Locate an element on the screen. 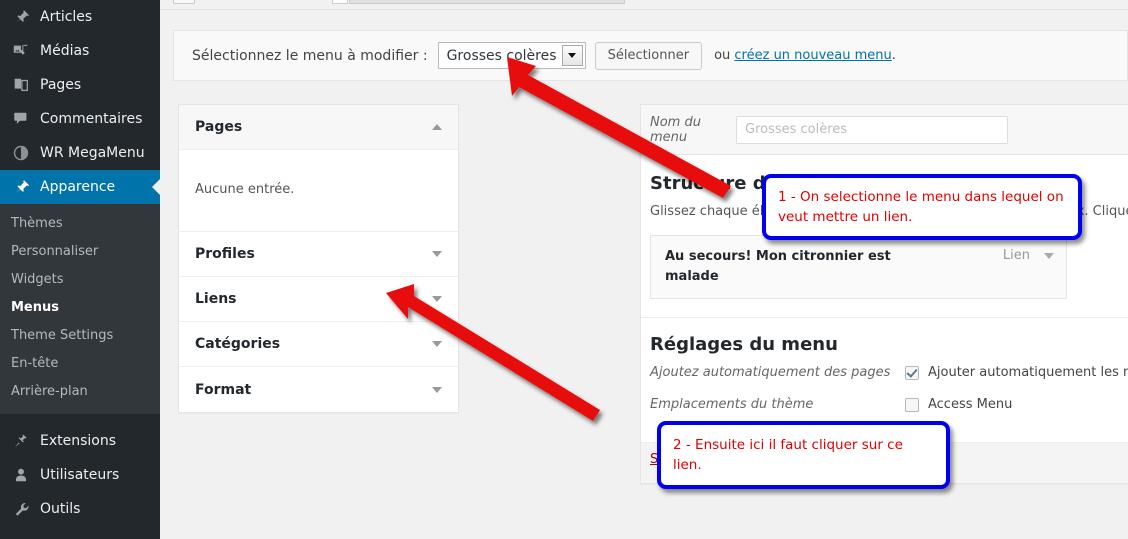 This screenshot has width=1128, height=539. sidebar-item-pages: Pages is located at coordinates (80, 85).